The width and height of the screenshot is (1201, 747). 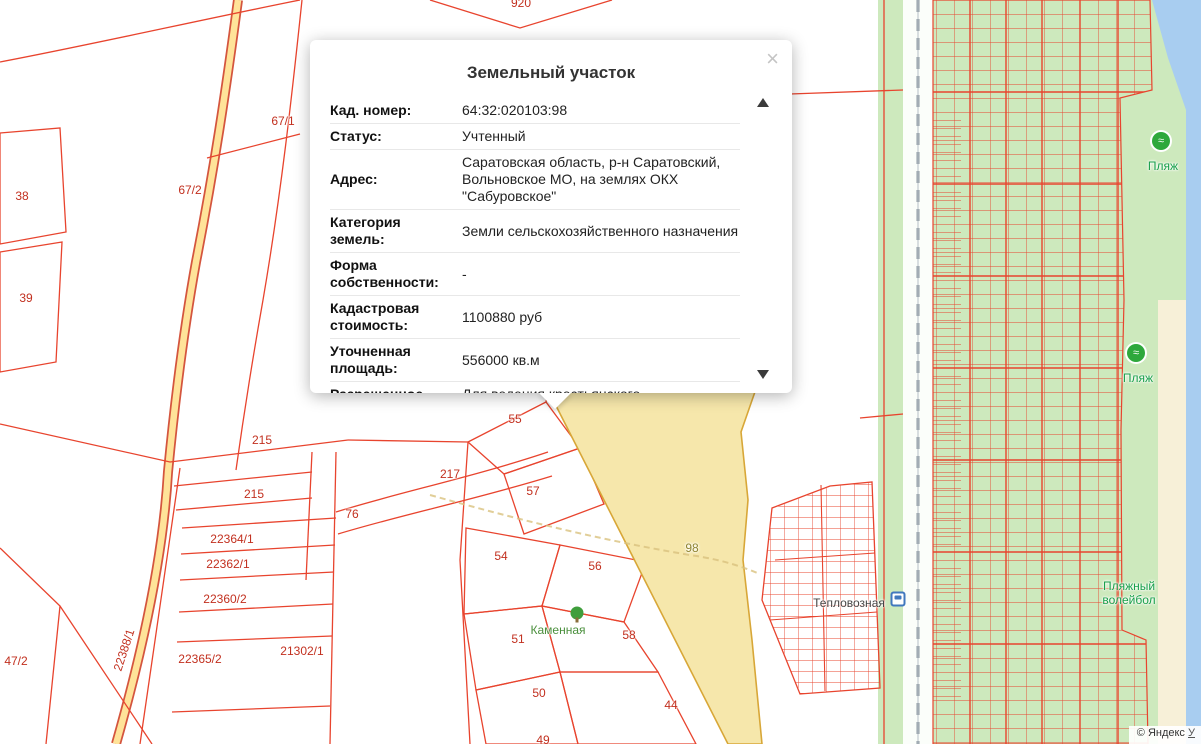 What do you see at coordinates (501, 359) in the screenshot?
I see `info-row-value: 556000 кв.м` at bounding box center [501, 359].